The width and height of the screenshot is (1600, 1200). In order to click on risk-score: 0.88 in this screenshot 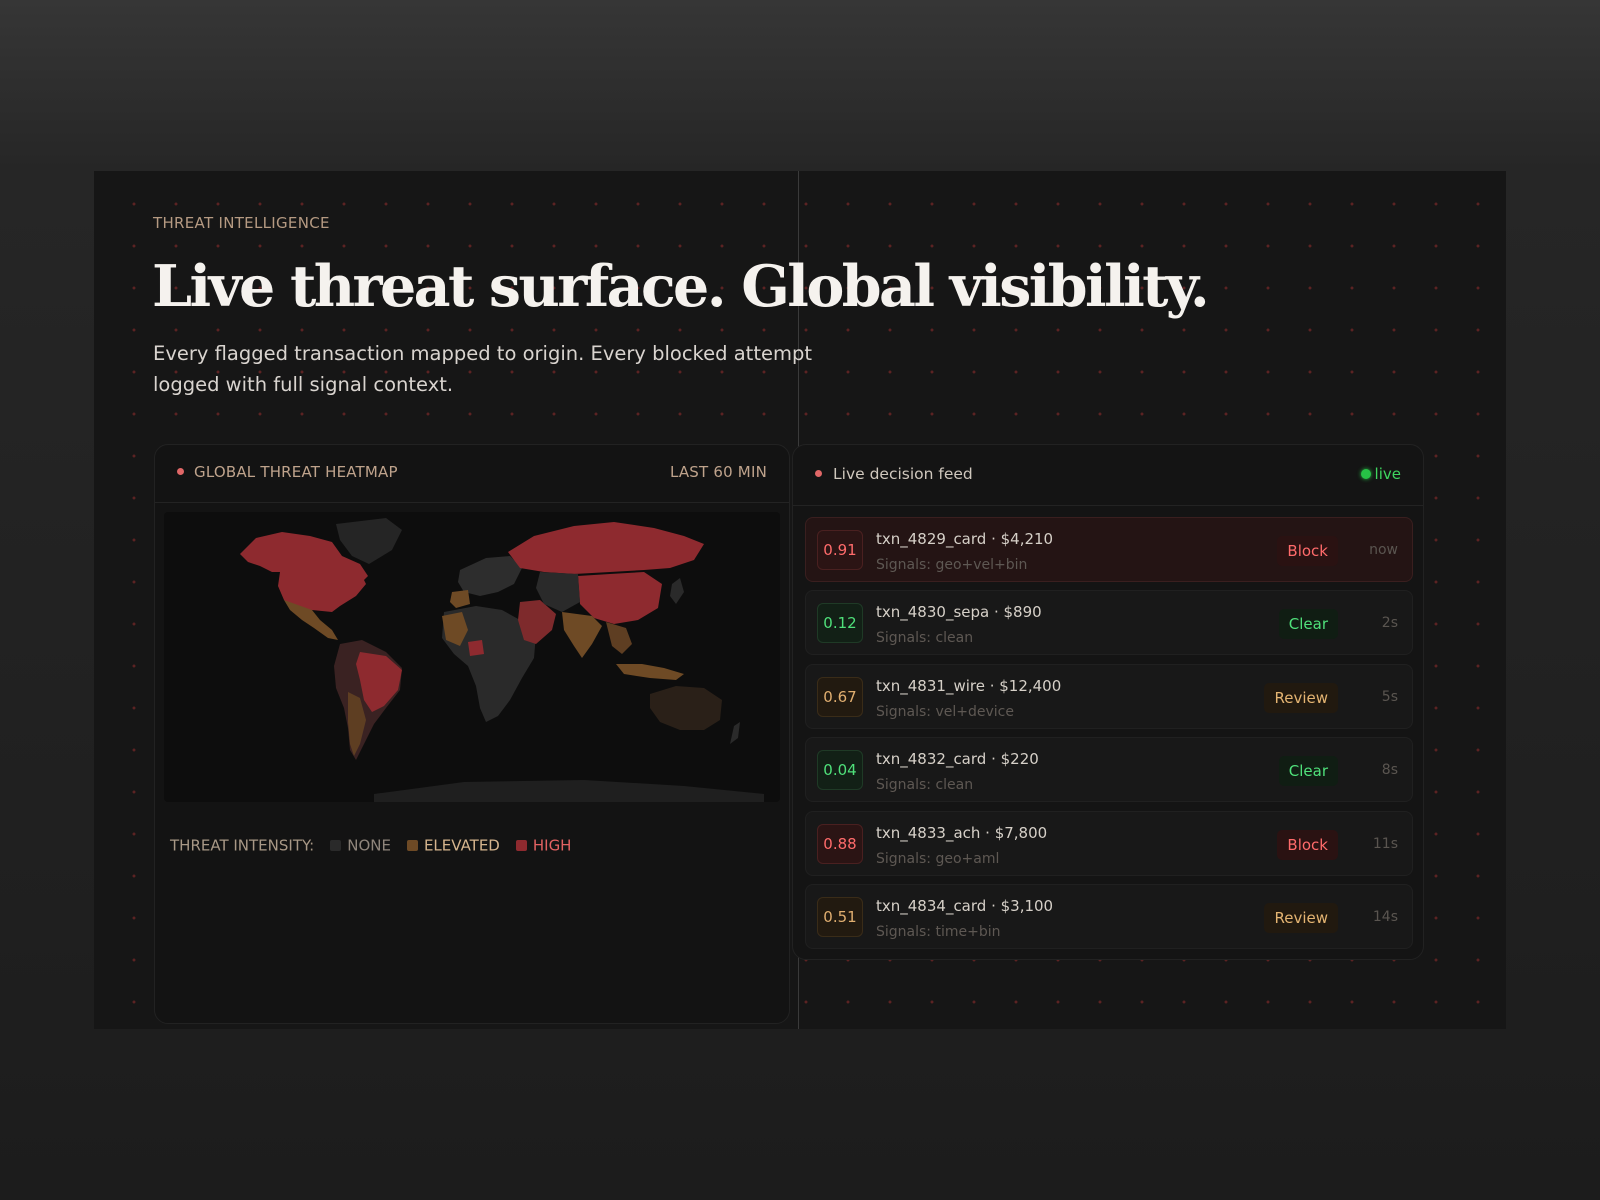, I will do `click(840, 844)`.